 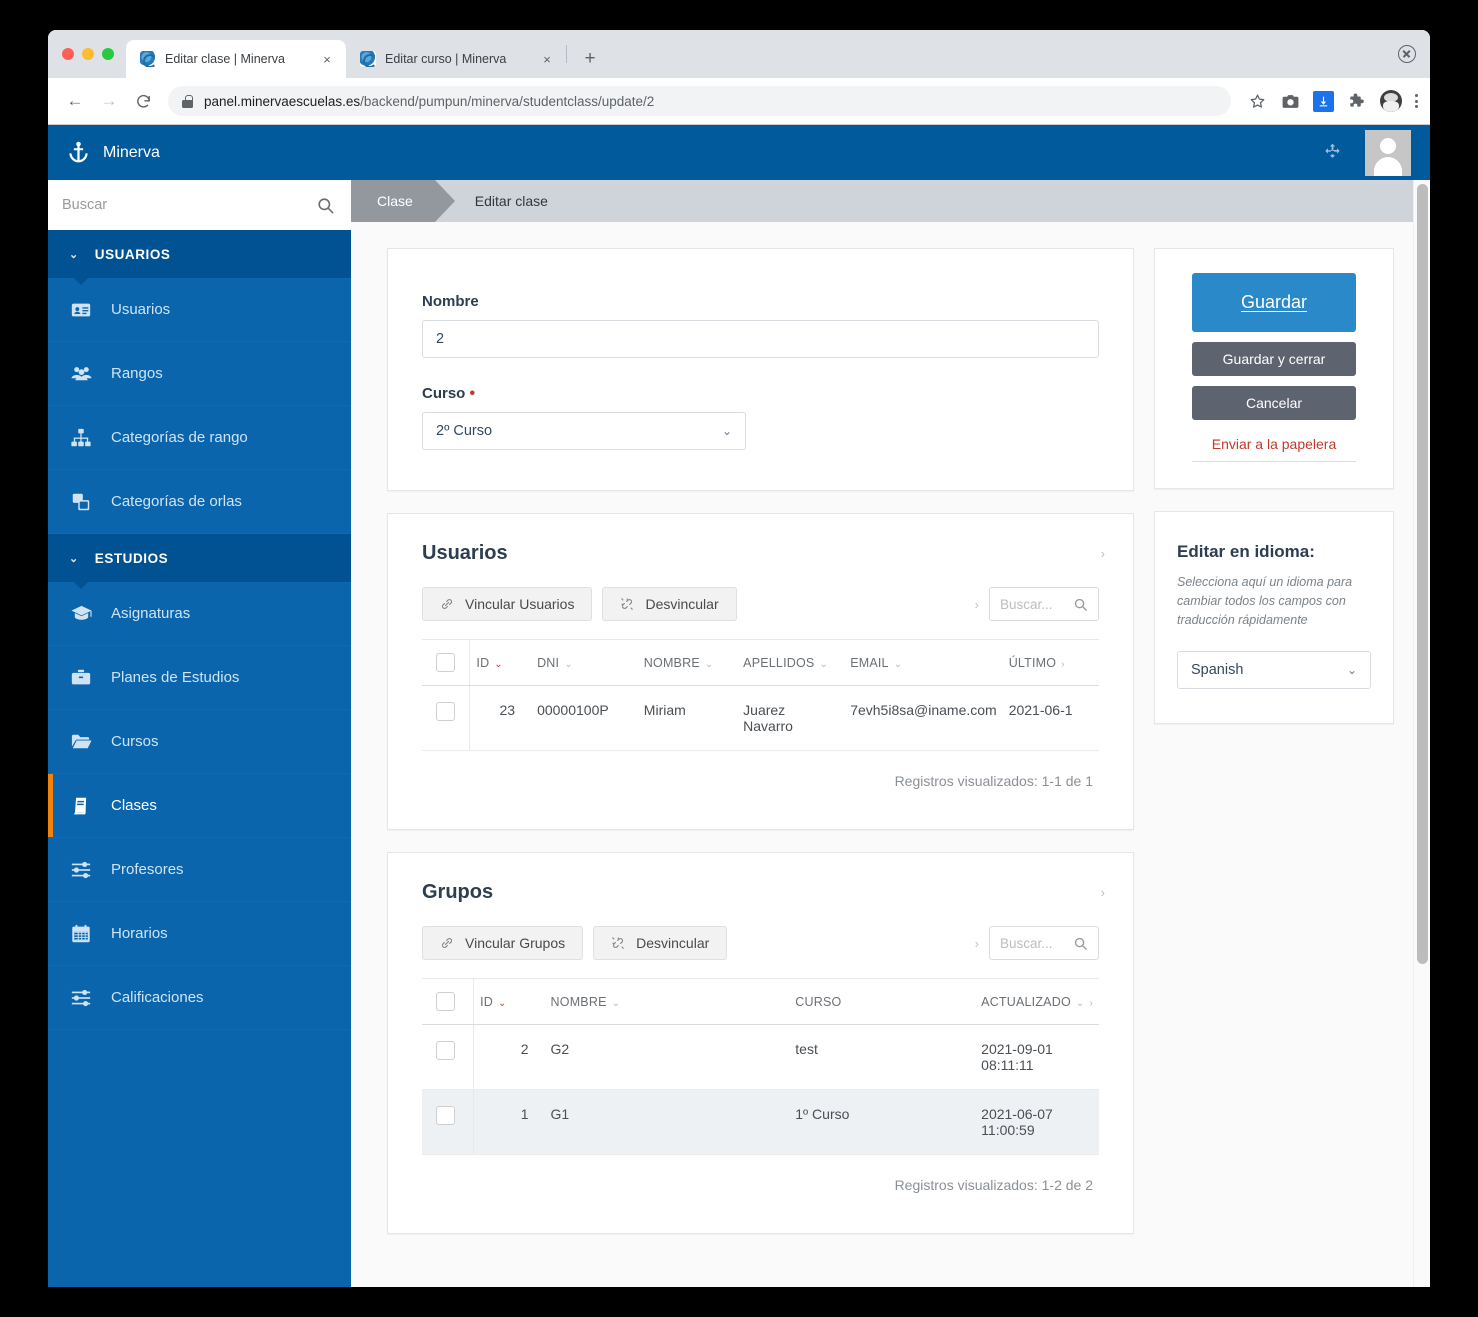 I want to click on breadcrumb-item-clase: Clase, so click(x=403, y=201).